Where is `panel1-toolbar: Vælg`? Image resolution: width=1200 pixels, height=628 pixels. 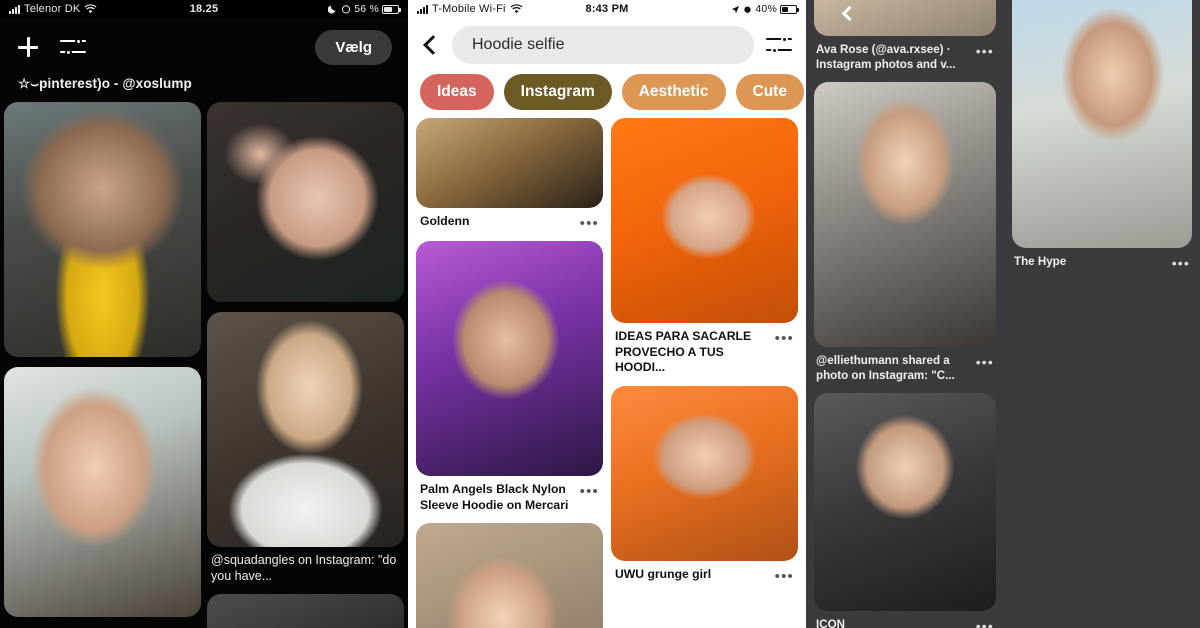 panel1-toolbar: Vælg is located at coordinates (204, 47).